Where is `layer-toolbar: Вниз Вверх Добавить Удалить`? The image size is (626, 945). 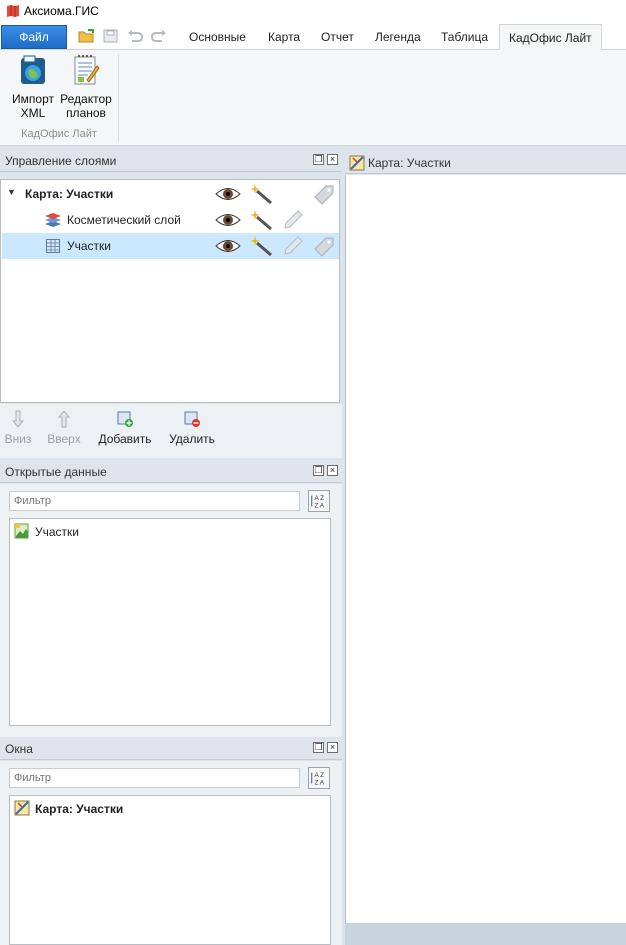 layer-toolbar: Вниз Вверх Добавить Удалить is located at coordinates (171, 431).